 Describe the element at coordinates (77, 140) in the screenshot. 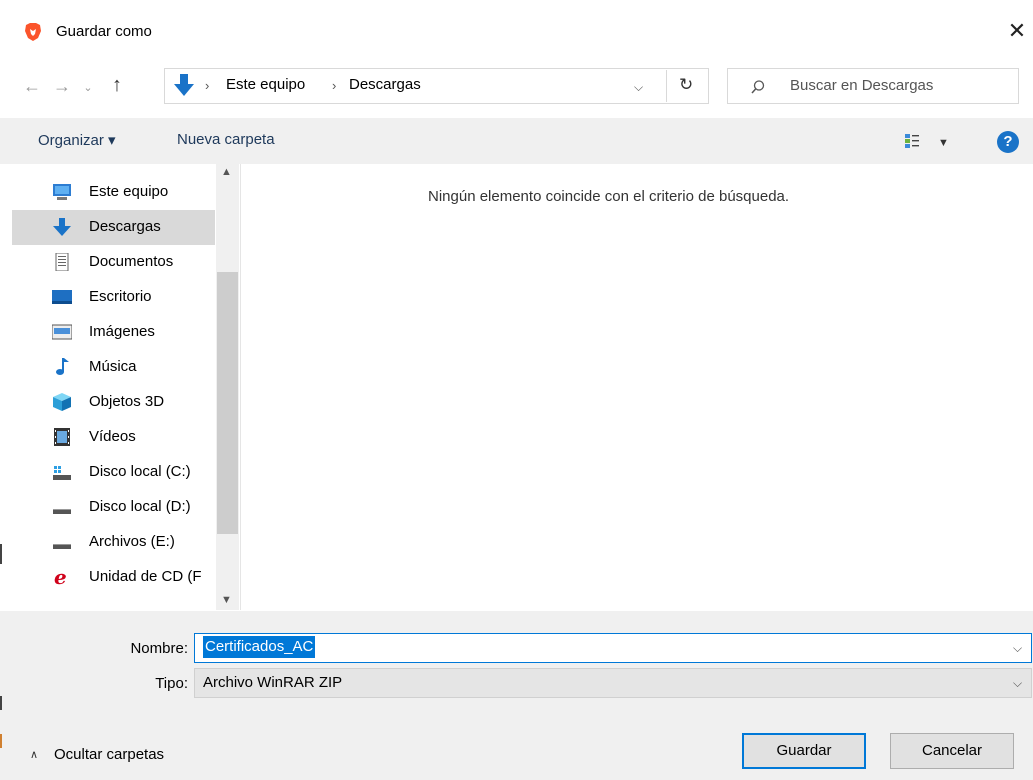

I see `organize-button: Organizar ▾` at that location.